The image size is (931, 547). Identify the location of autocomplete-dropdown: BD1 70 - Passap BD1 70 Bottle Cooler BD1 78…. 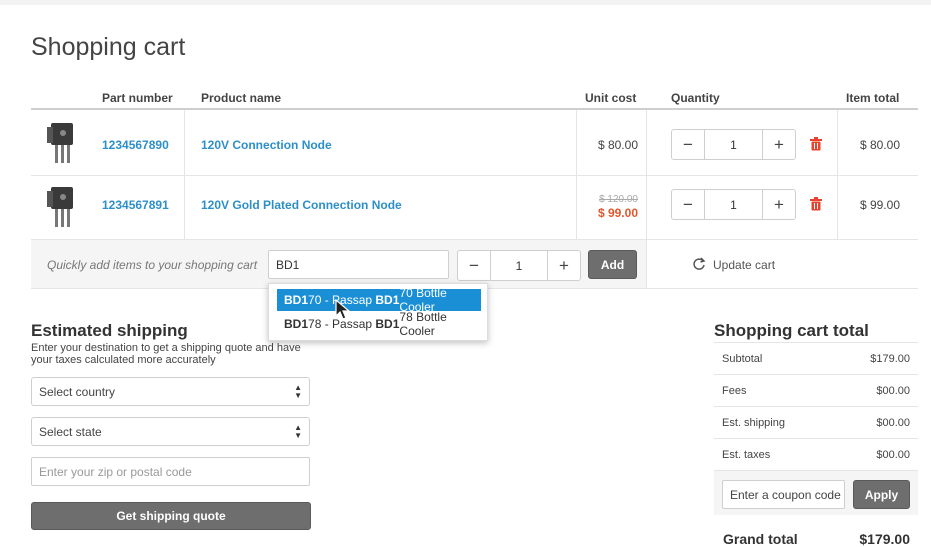
(378, 312).